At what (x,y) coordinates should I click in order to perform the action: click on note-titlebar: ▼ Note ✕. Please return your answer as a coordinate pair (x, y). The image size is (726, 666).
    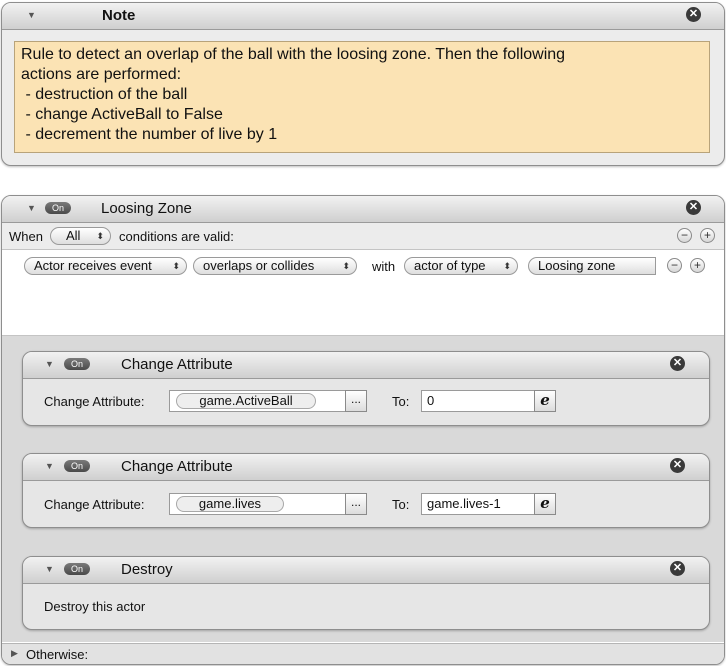
    Looking at the image, I should click on (363, 16).